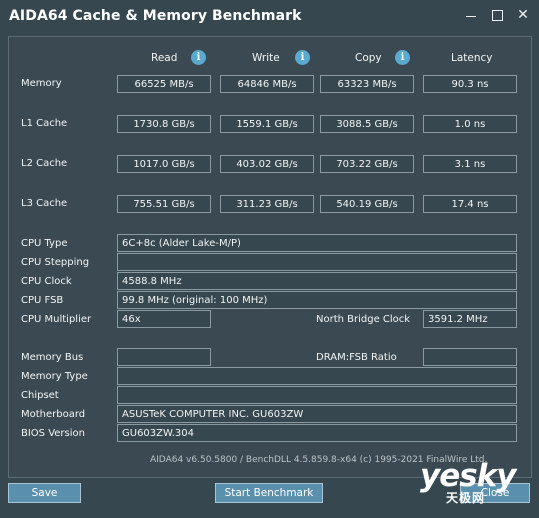 The width and height of the screenshot is (539, 518). Describe the element at coordinates (317, 395) in the screenshot. I see `chipset-value` at that location.